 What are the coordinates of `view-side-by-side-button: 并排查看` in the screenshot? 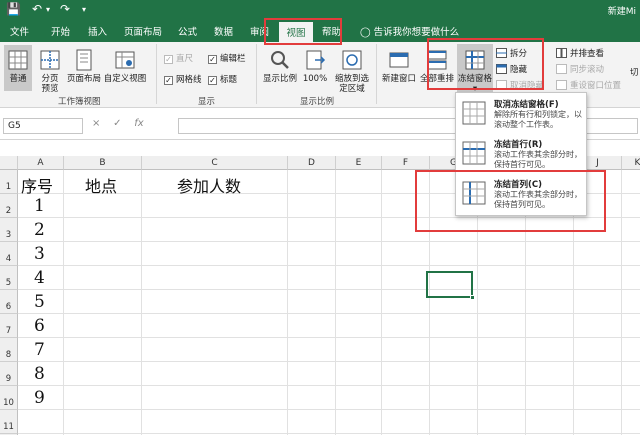 It's located at (580, 53).